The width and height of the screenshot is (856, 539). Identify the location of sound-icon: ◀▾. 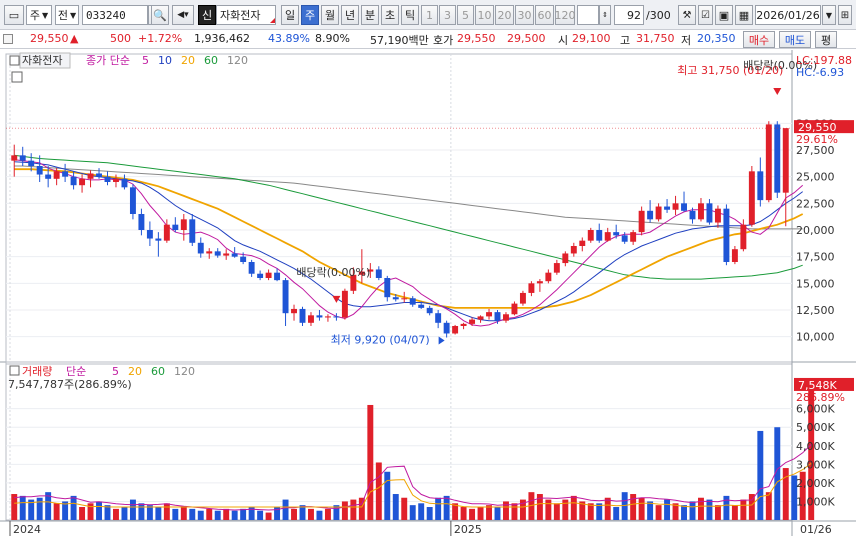
(183, 15).